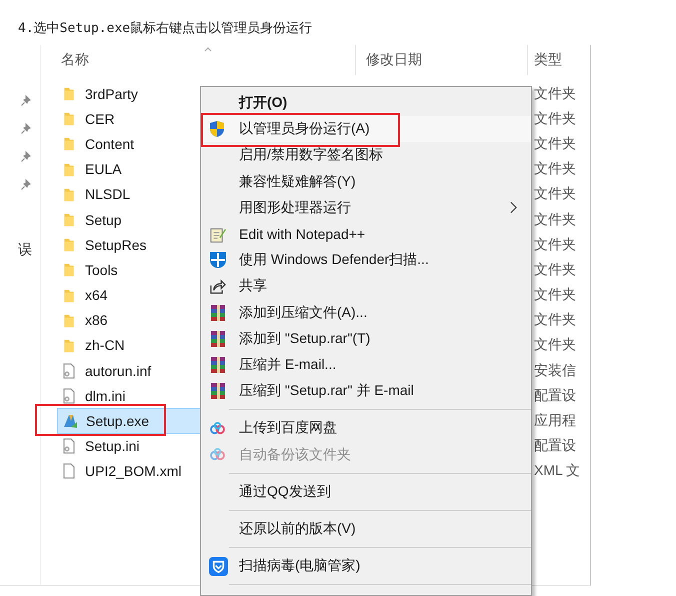 Image resolution: width=676 pixels, height=596 pixels. Describe the element at coordinates (217, 234) in the screenshot. I see `notepad-icon` at that location.